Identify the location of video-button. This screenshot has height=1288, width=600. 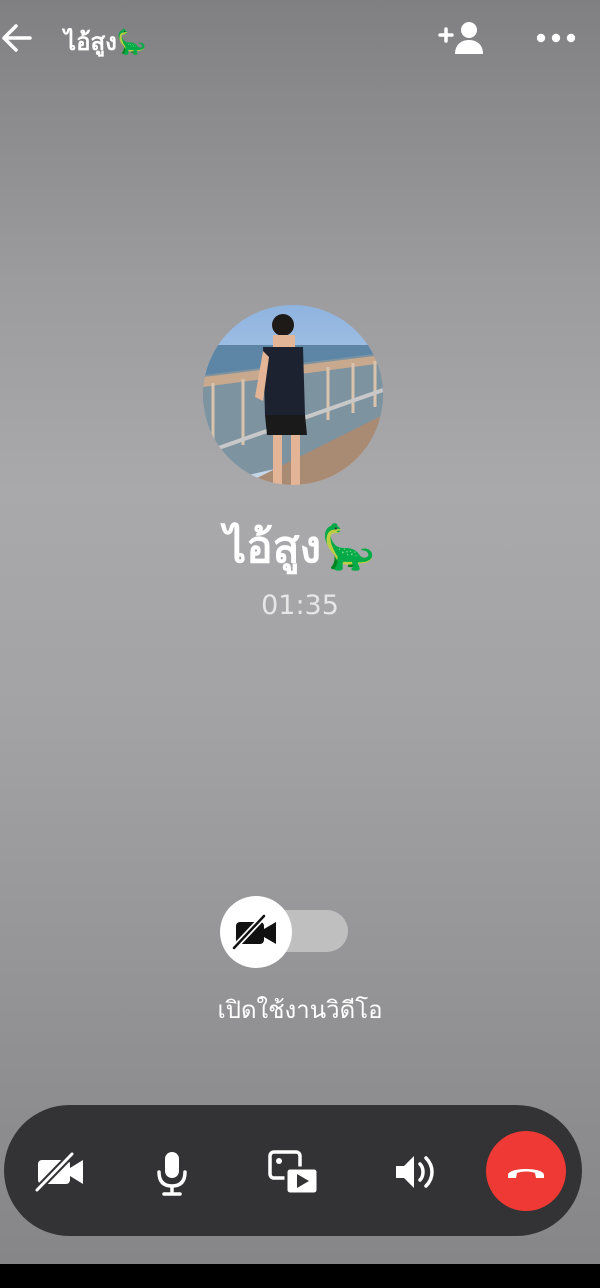
(60, 1172).